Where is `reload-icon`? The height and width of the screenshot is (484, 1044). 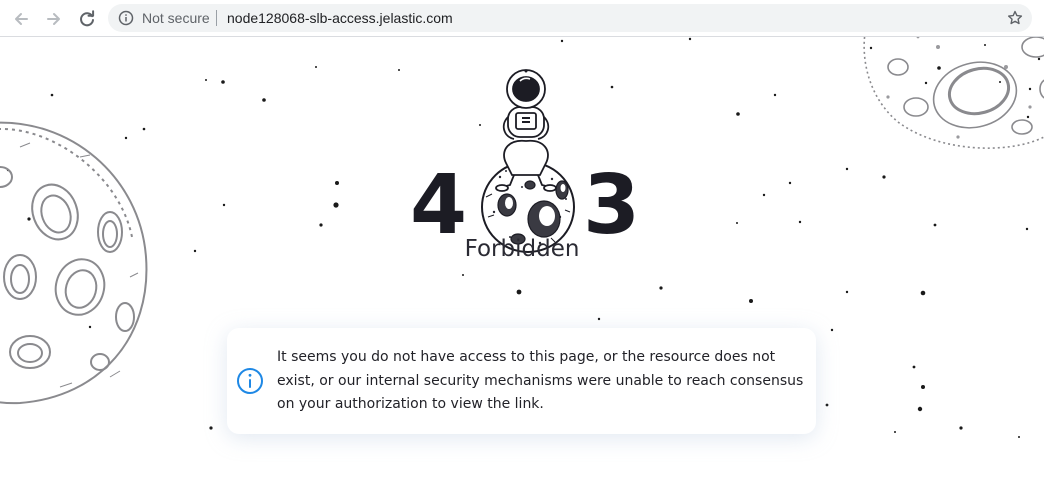 reload-icon is located at coordinates (87, 18).